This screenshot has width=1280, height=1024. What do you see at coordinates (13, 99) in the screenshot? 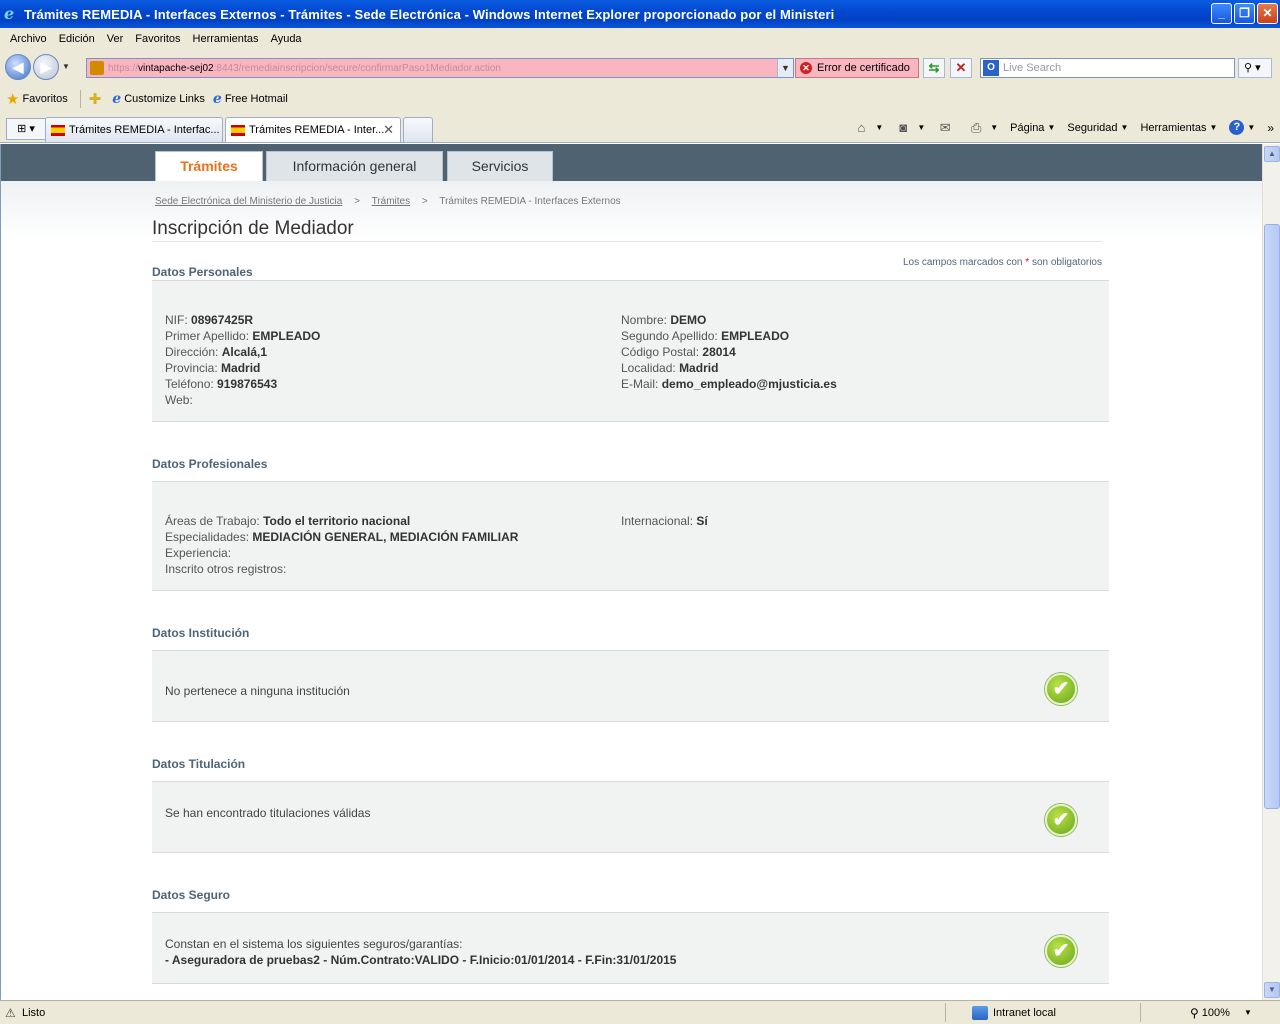
I see `star-icon: ★` at bounding box center [13, 99].